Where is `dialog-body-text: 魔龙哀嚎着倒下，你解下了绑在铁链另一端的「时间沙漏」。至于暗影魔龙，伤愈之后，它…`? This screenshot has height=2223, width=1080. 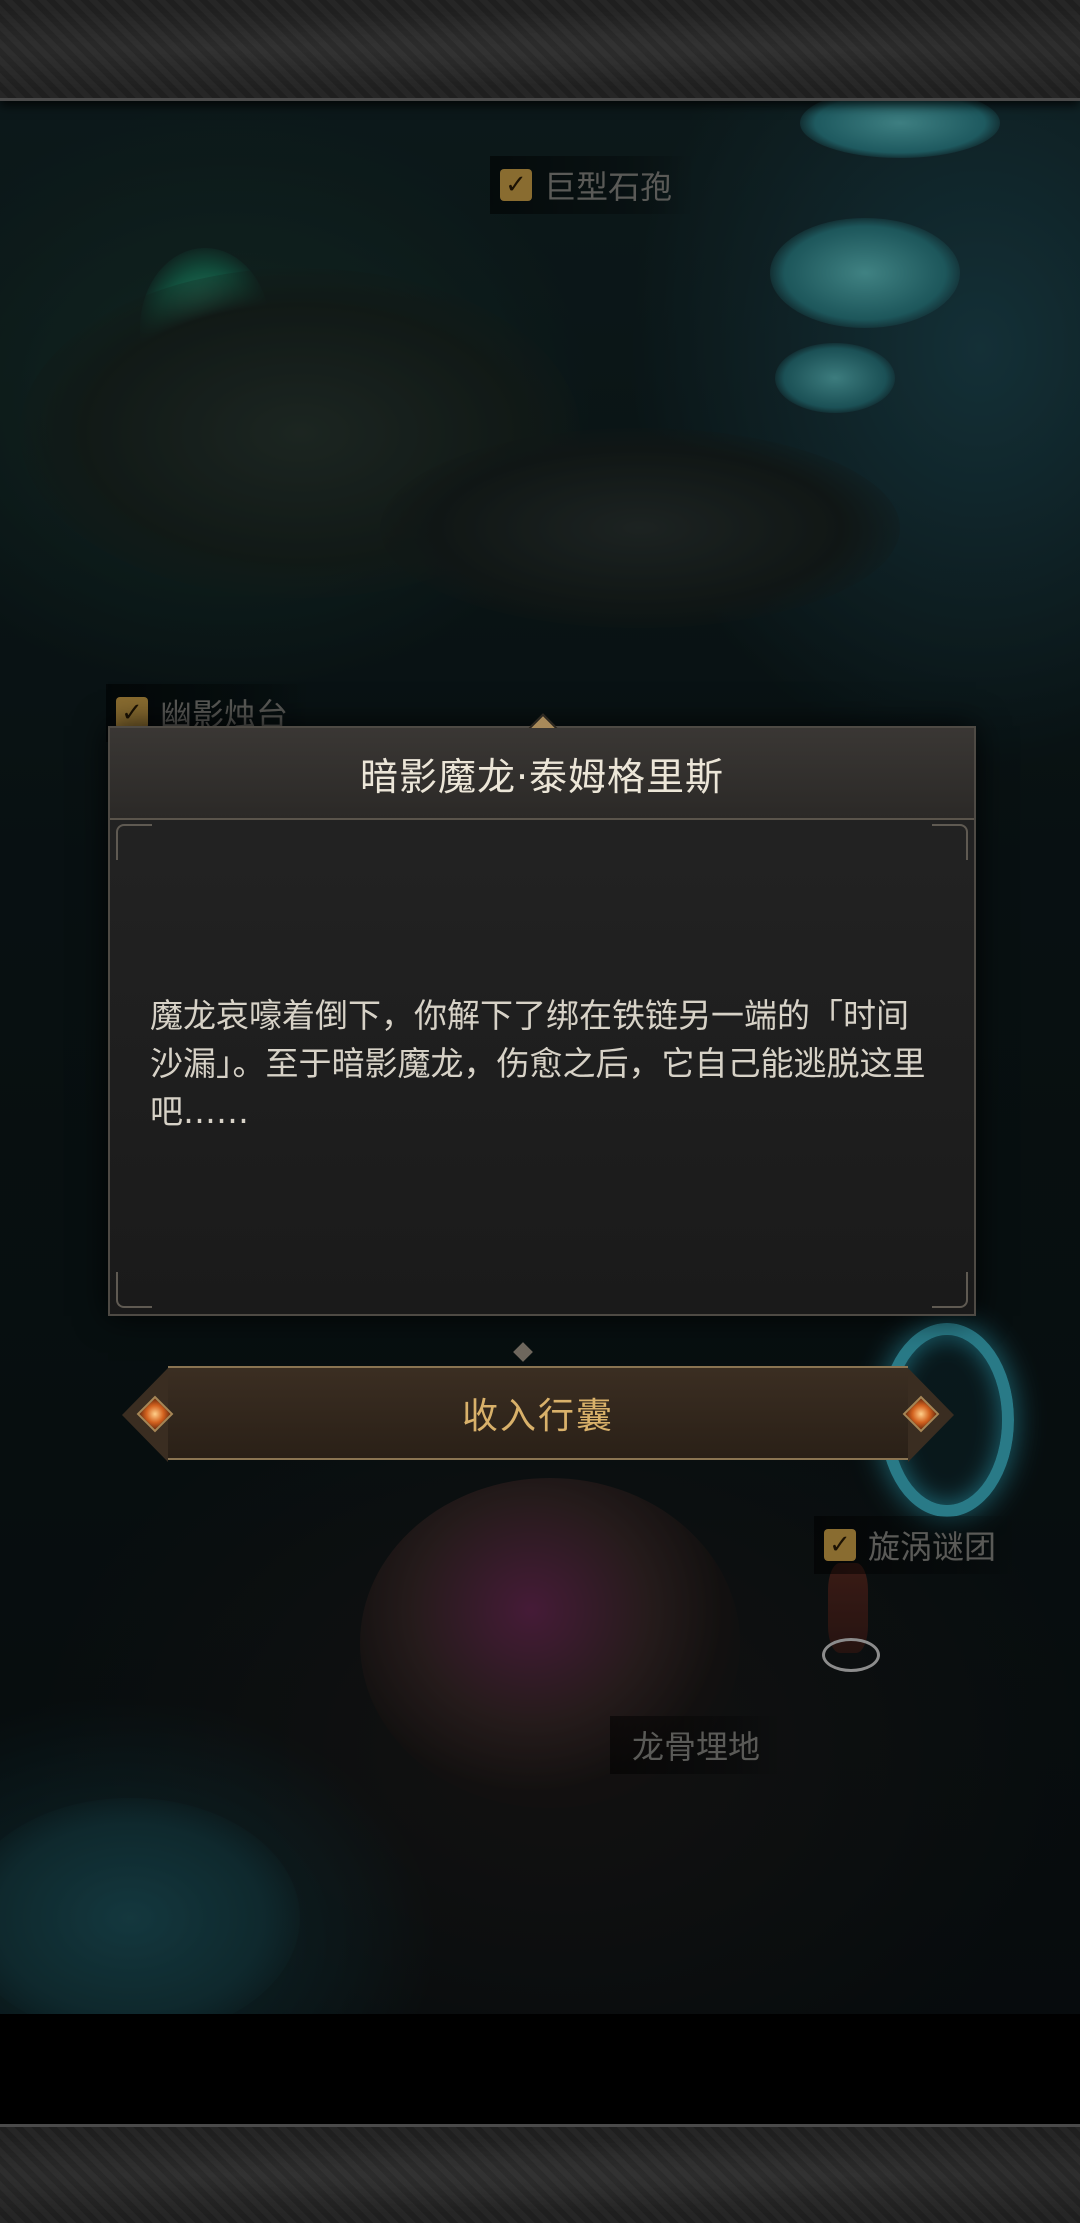 dialog-body-text: 魔龙哀嚎着倒下，你解下了绑在铁链另一端的「时间沙漏」。至于暗影魔龙，伤愈之后，它… is located at coordinates (538, 1063).